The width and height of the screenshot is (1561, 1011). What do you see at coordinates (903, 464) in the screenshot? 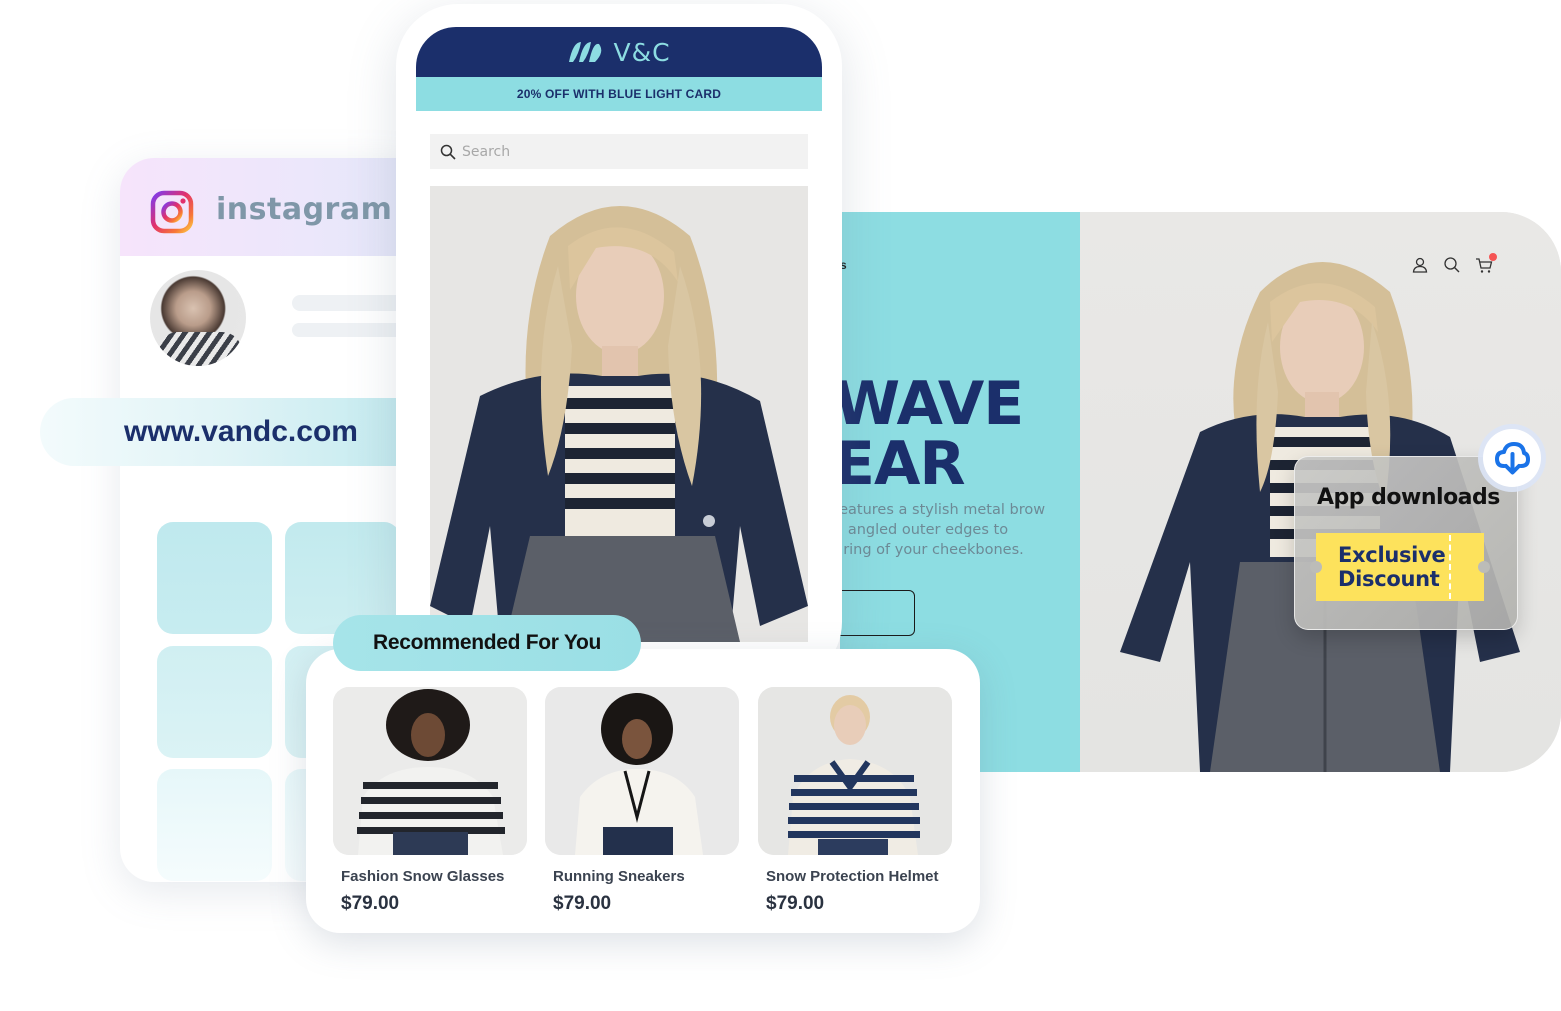
I see `headline-line: EAR` at bounding box center [903, 464].